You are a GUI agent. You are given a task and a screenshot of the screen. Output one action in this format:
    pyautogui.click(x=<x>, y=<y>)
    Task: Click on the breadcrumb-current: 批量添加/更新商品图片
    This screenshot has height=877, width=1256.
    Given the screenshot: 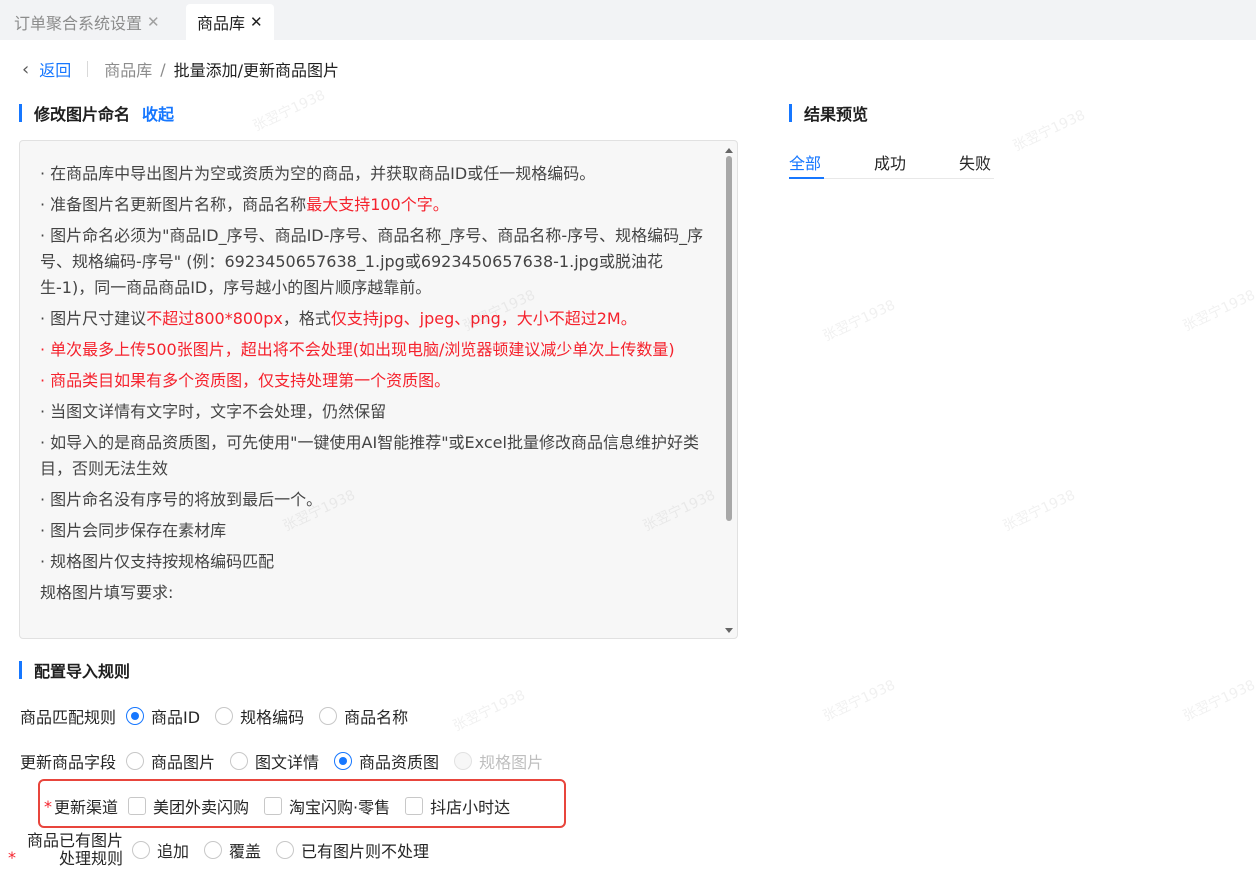 What is the action you would take?
    pyautogui.click(x=256, y=70)
    